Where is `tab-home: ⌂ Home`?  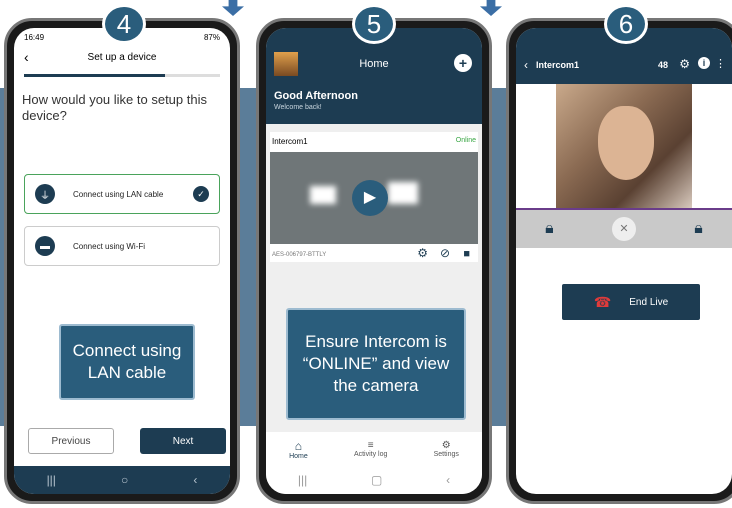
tab-home: ⌂ Home is located at coordinates (298, 449).